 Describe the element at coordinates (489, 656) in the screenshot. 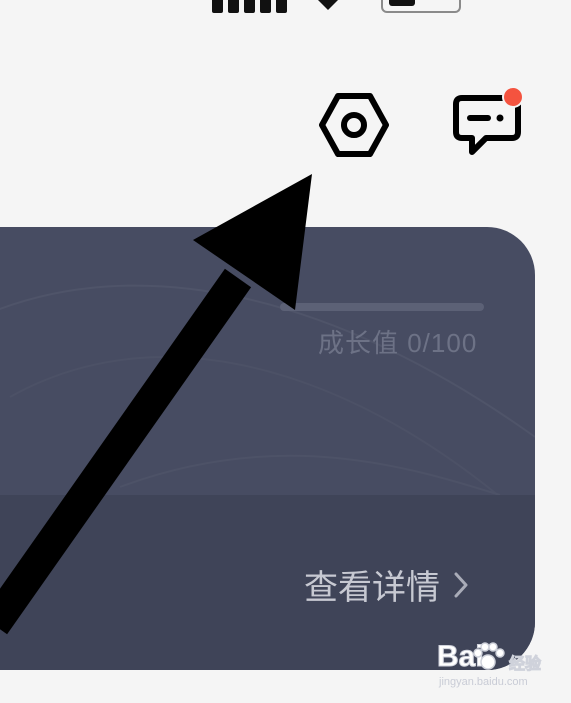

I see `paw-icon` at that location.